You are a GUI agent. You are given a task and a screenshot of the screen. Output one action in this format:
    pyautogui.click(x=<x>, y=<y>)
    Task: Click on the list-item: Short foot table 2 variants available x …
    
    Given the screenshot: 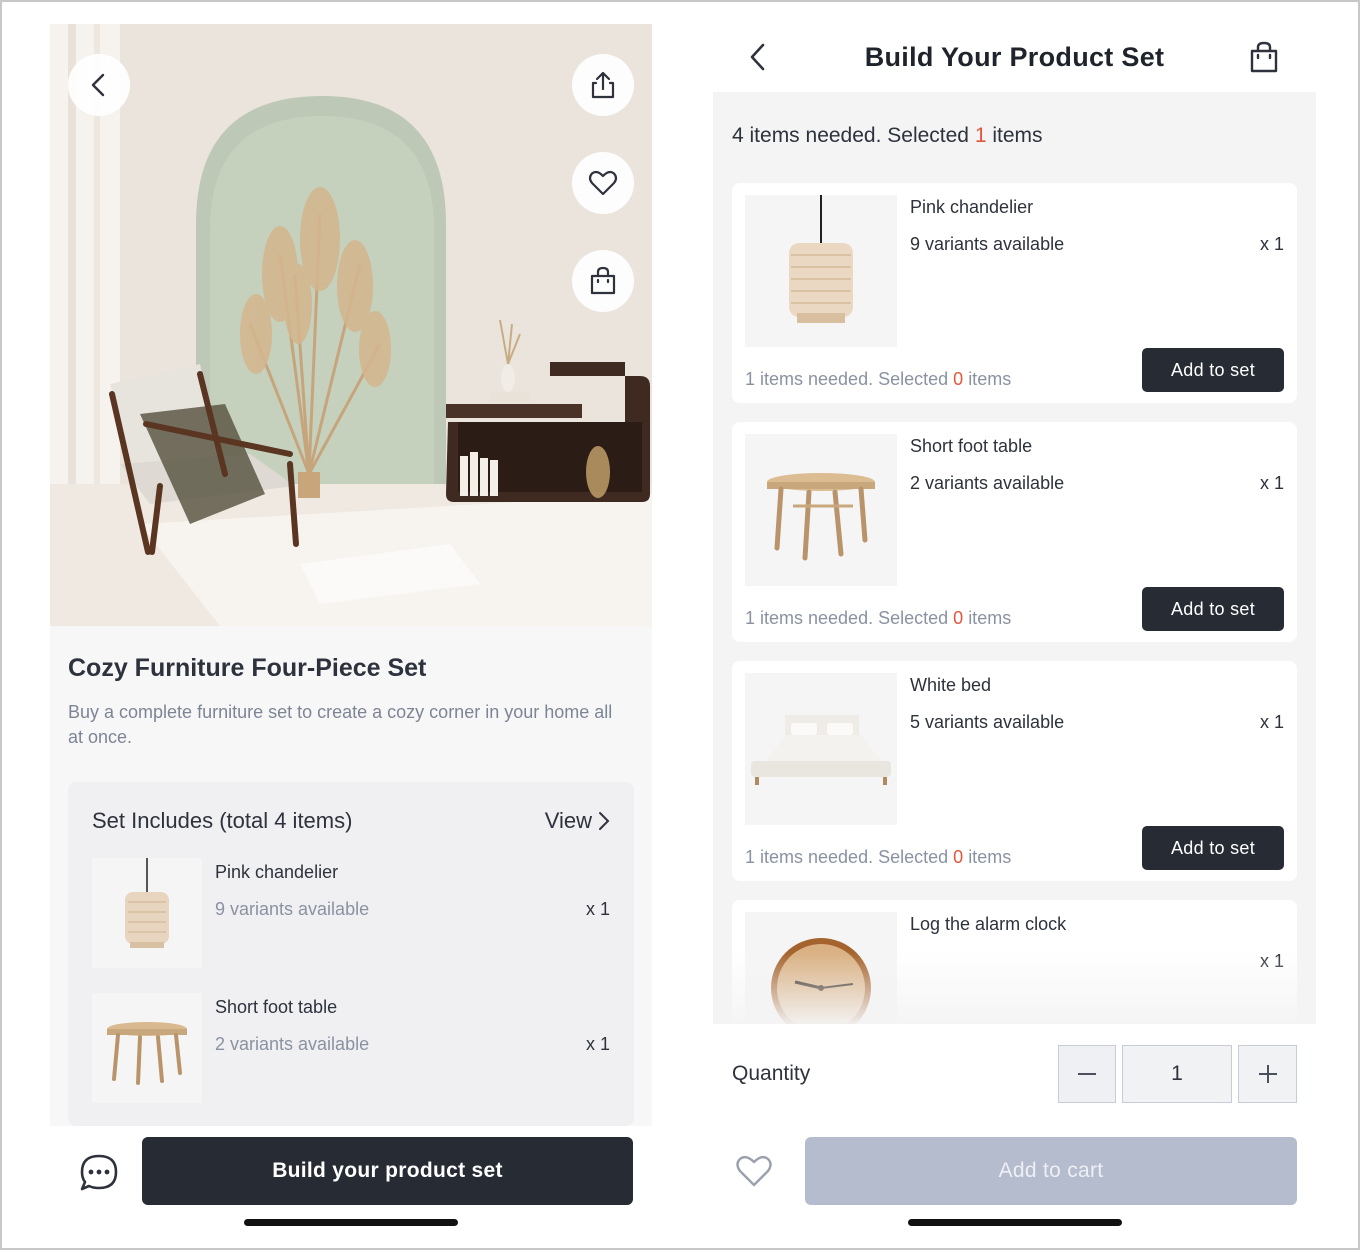 What is the action you would take?
    pyautogui.click(x=351, y=1048)
    